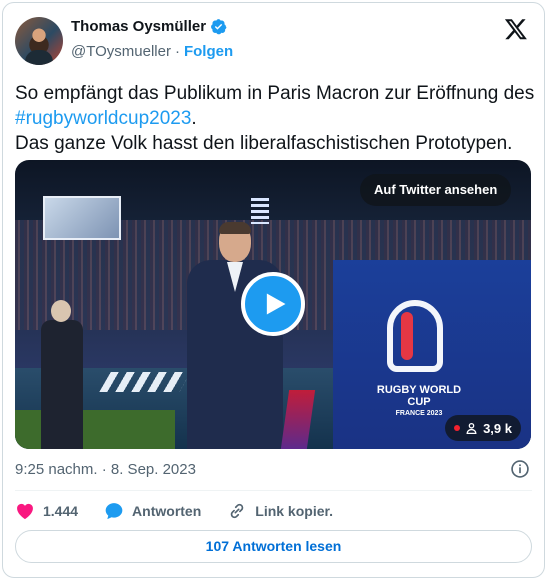 The width and height of the screenshot is (547, 580). I want to click on author-handle-row: @TOysmueller · Folgen, so click(152, 51).